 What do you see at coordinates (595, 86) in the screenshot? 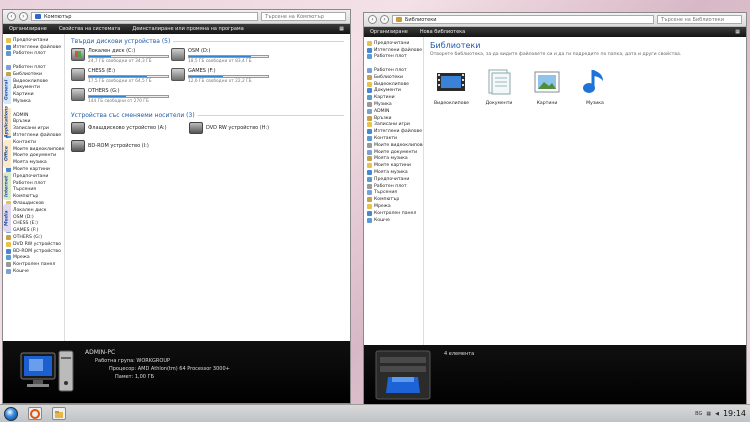
I see `library-music: Музика` at bounding box center [595, 86].